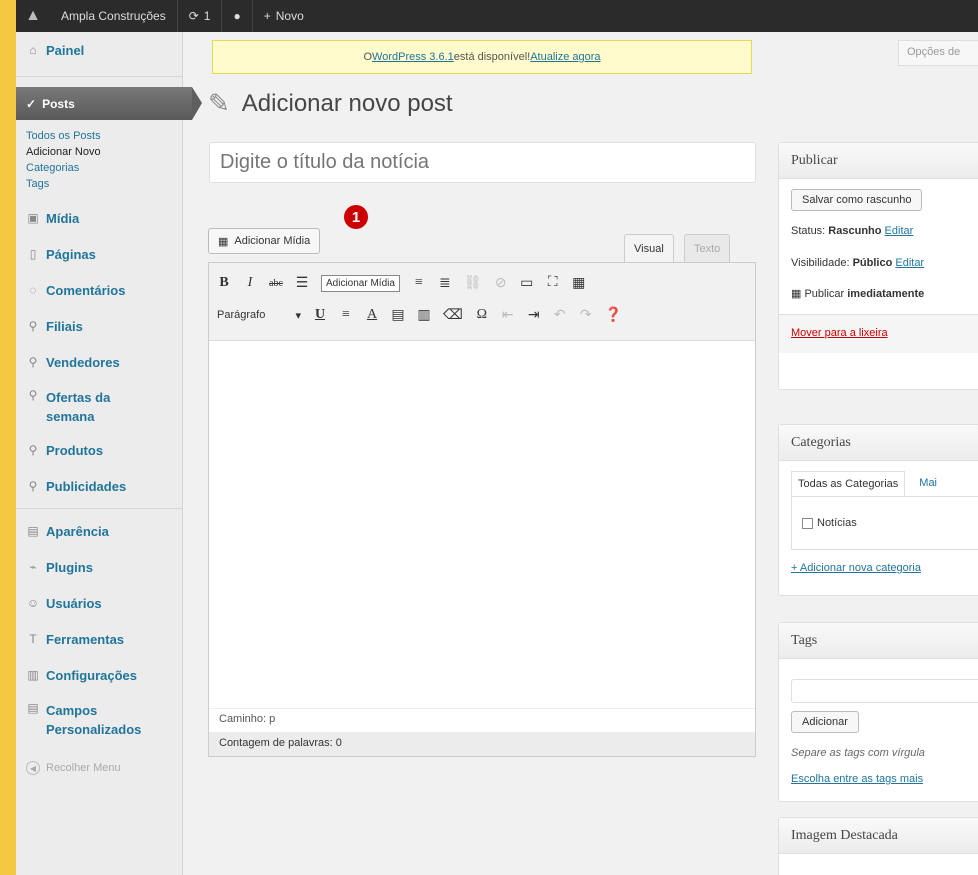  What do you see at coordinates (527, 283) in the screenshot?
I see `more-tag-icon: ▭` at bounding box center [527, 283].